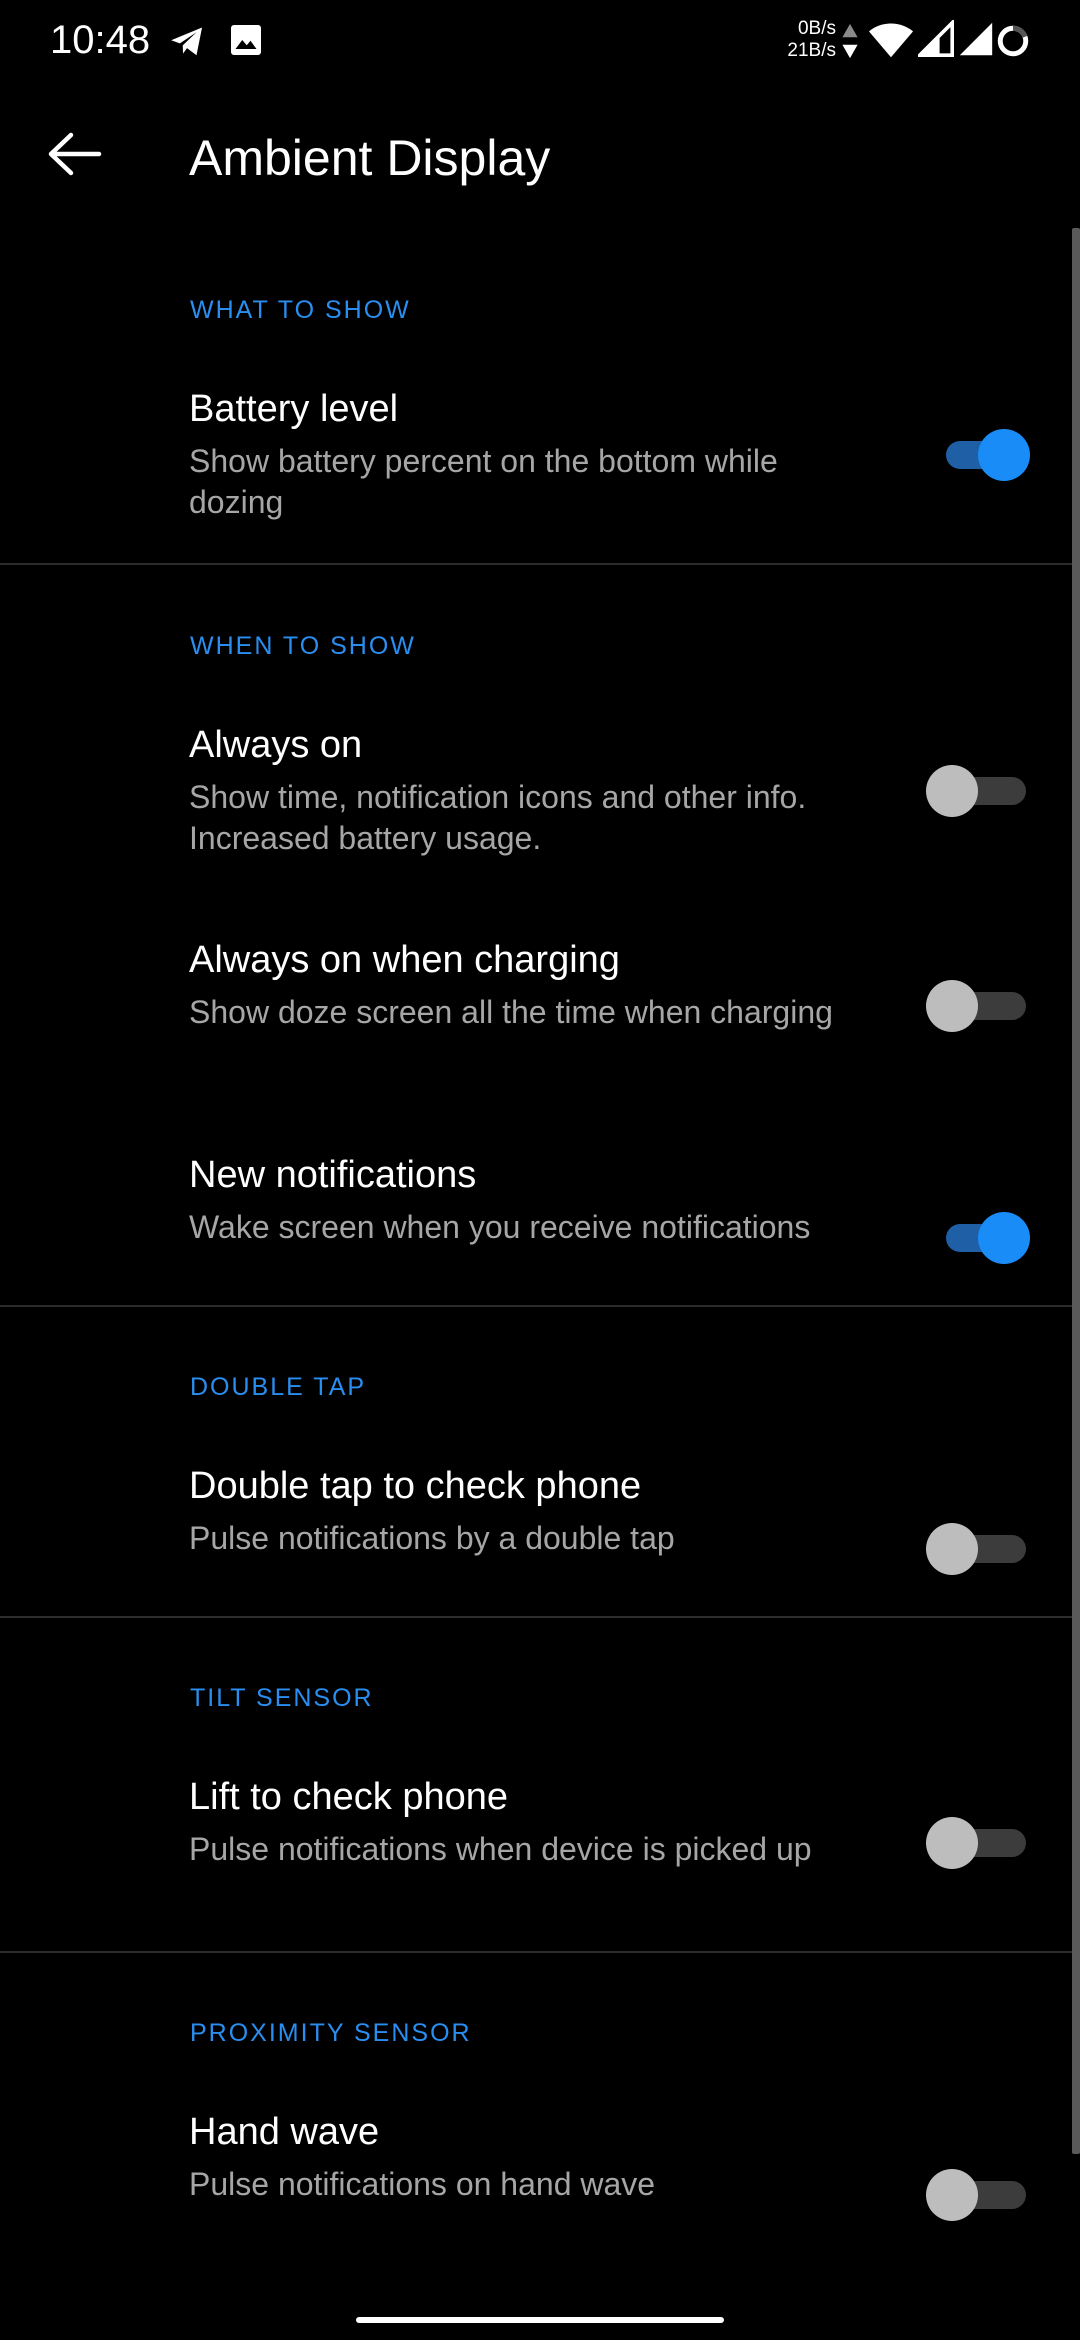 Image resolution: width=1080 pixels, height=2340 pixels. What do you see at coordinates (540, 40) in the screenshot?
I see `status-bar: 10:48 0B/s 21B/s` at bounding box center [540, 40].